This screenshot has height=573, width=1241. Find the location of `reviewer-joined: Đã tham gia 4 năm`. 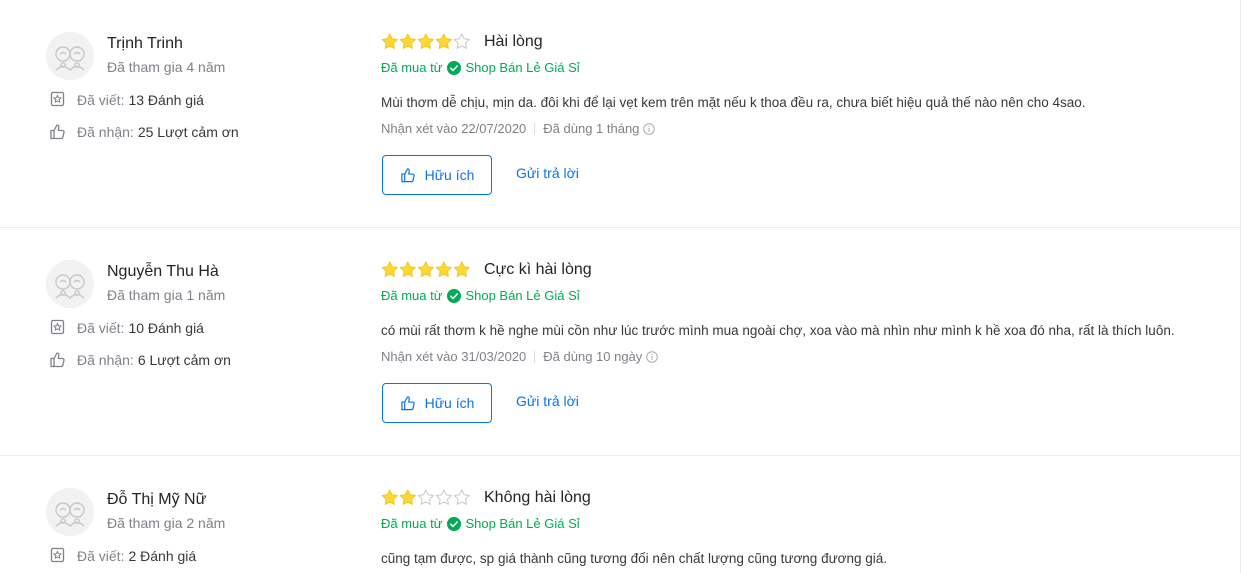

reviewer-joined: Đã tham gia 4 năm is located at coordinates (166, 67).